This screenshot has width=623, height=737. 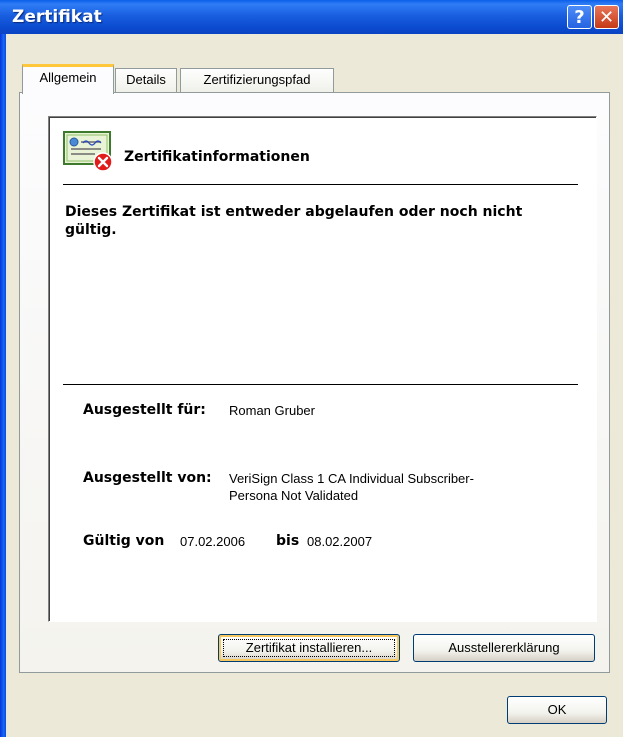 I want to click on help-icon: ?, so click(x=579, y=17).